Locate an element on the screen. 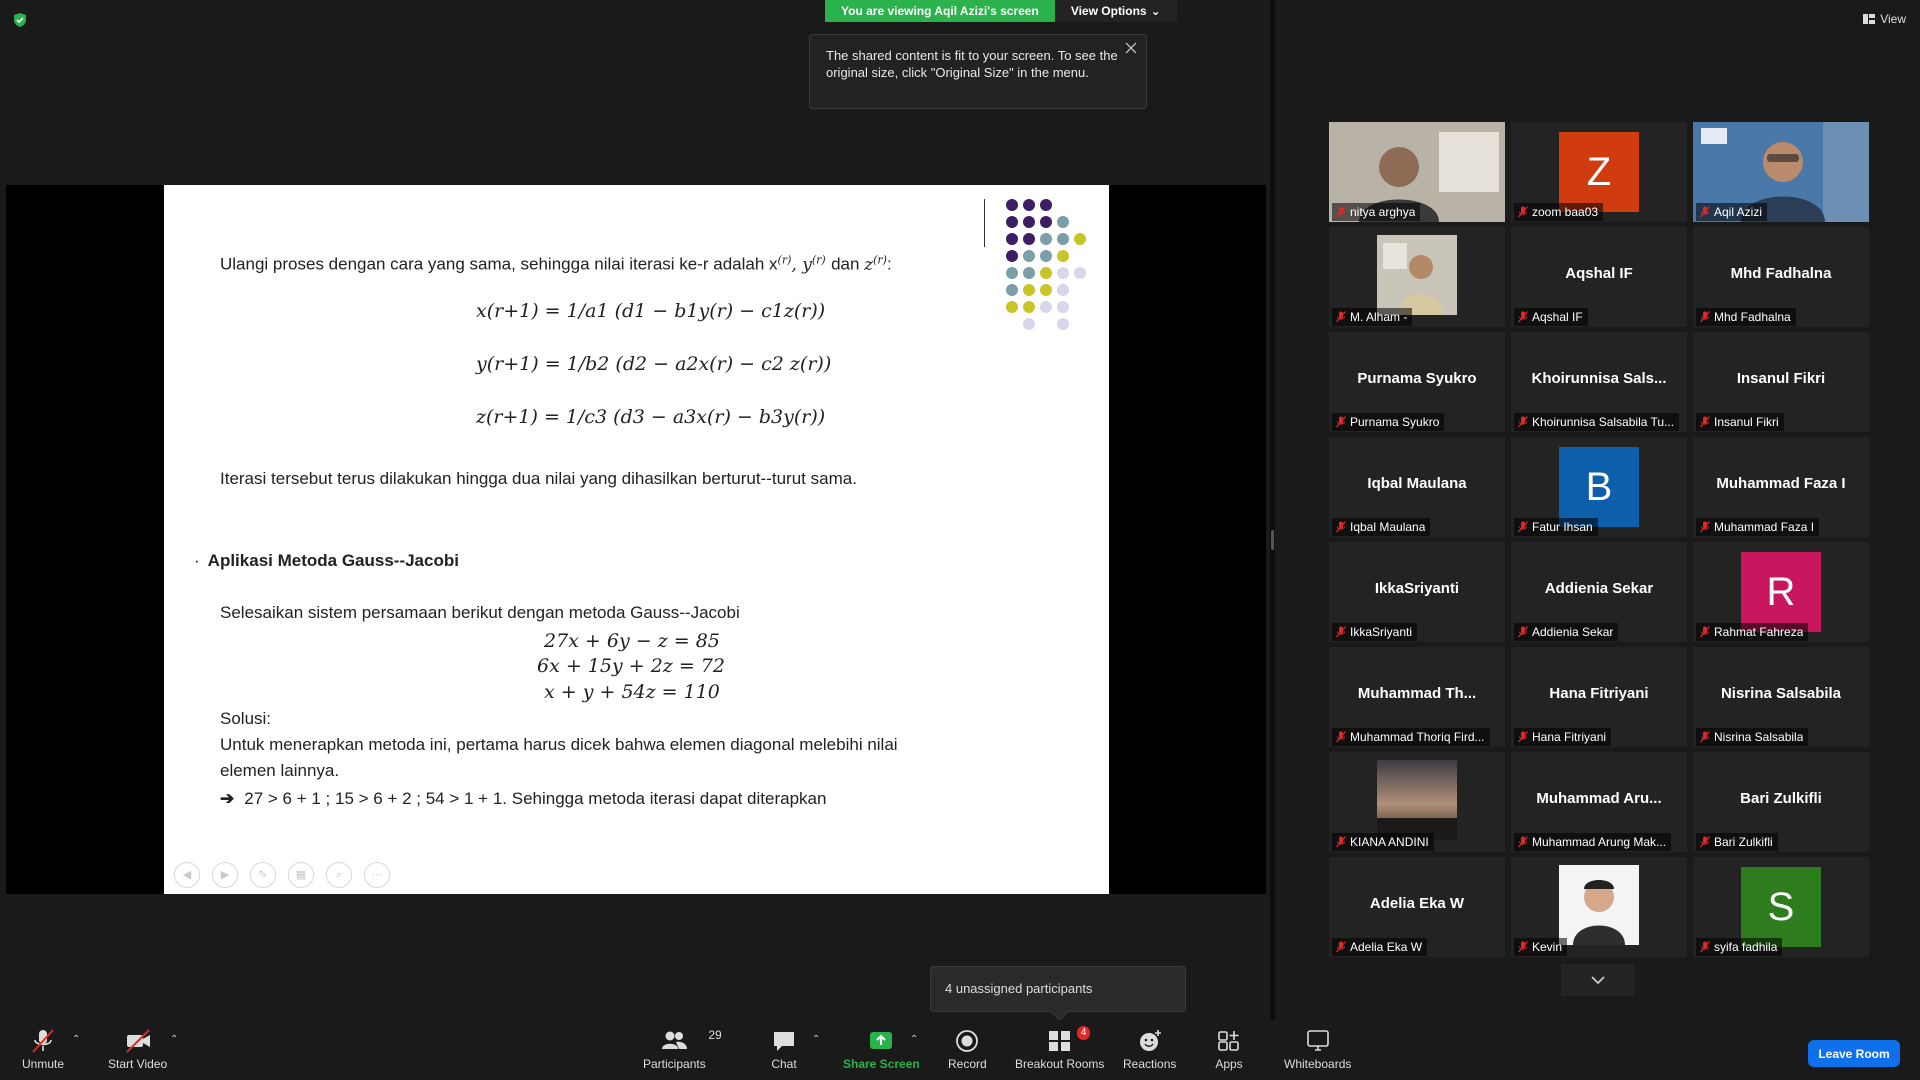  shield-icon is located at coordinates (20, 20).